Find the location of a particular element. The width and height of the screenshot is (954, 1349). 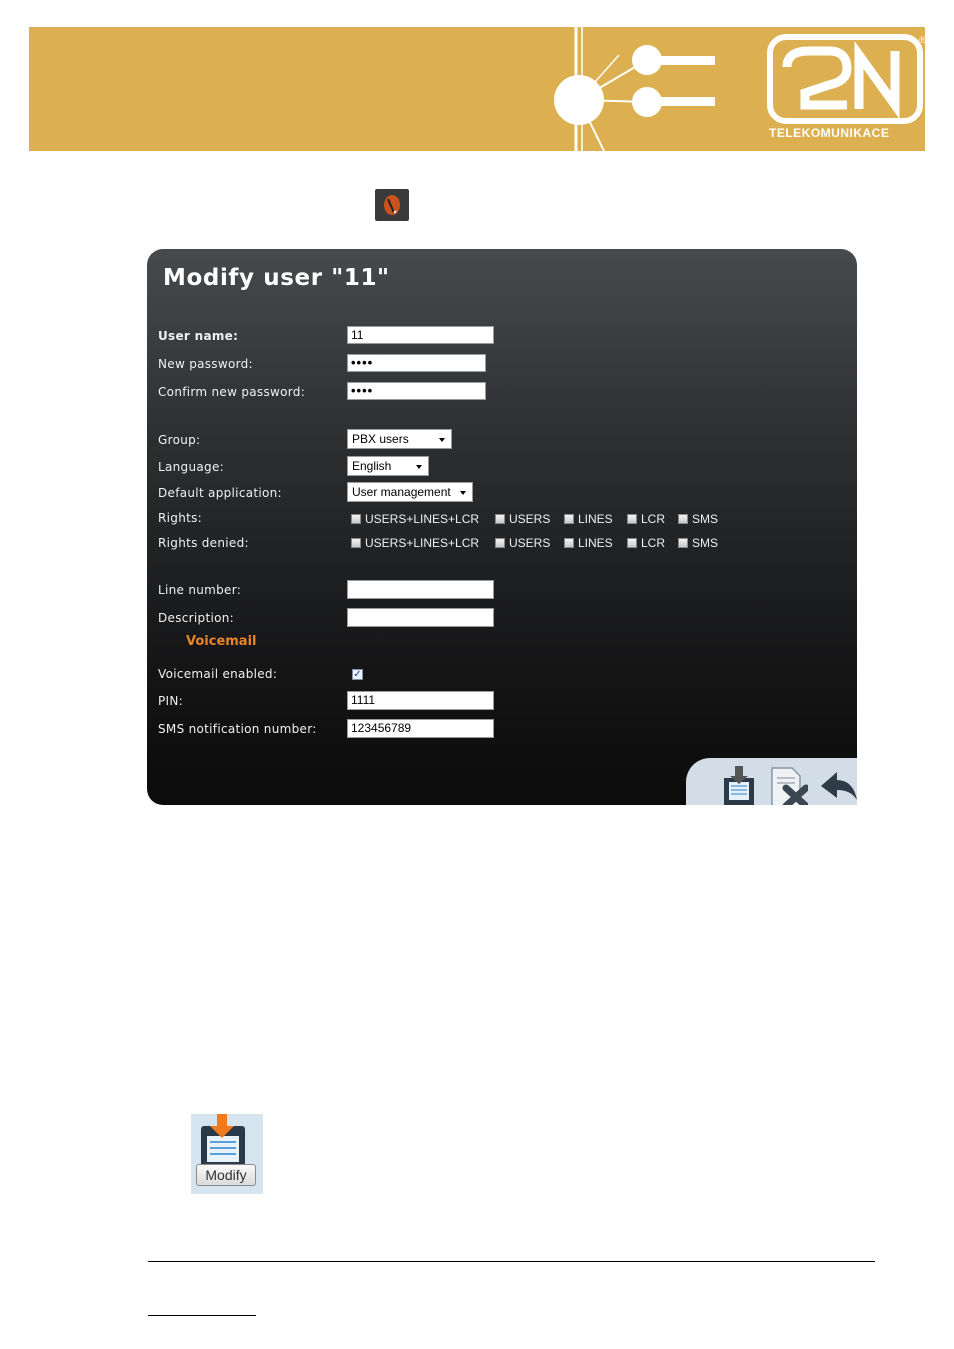

default-application-label: Default application: is located at coordinates (220, 493).